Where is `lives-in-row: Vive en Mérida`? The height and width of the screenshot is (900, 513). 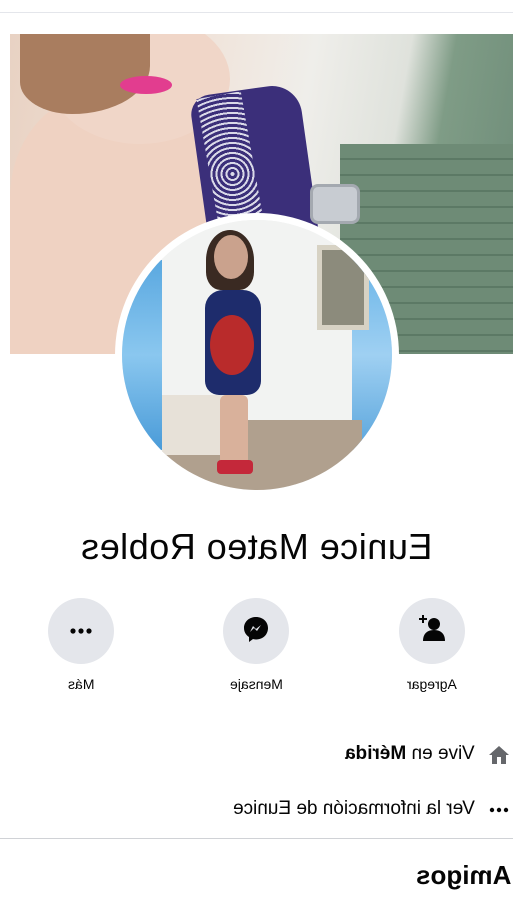
lives-in-row: Vive en Mérida is located at coordinates (256, 755).